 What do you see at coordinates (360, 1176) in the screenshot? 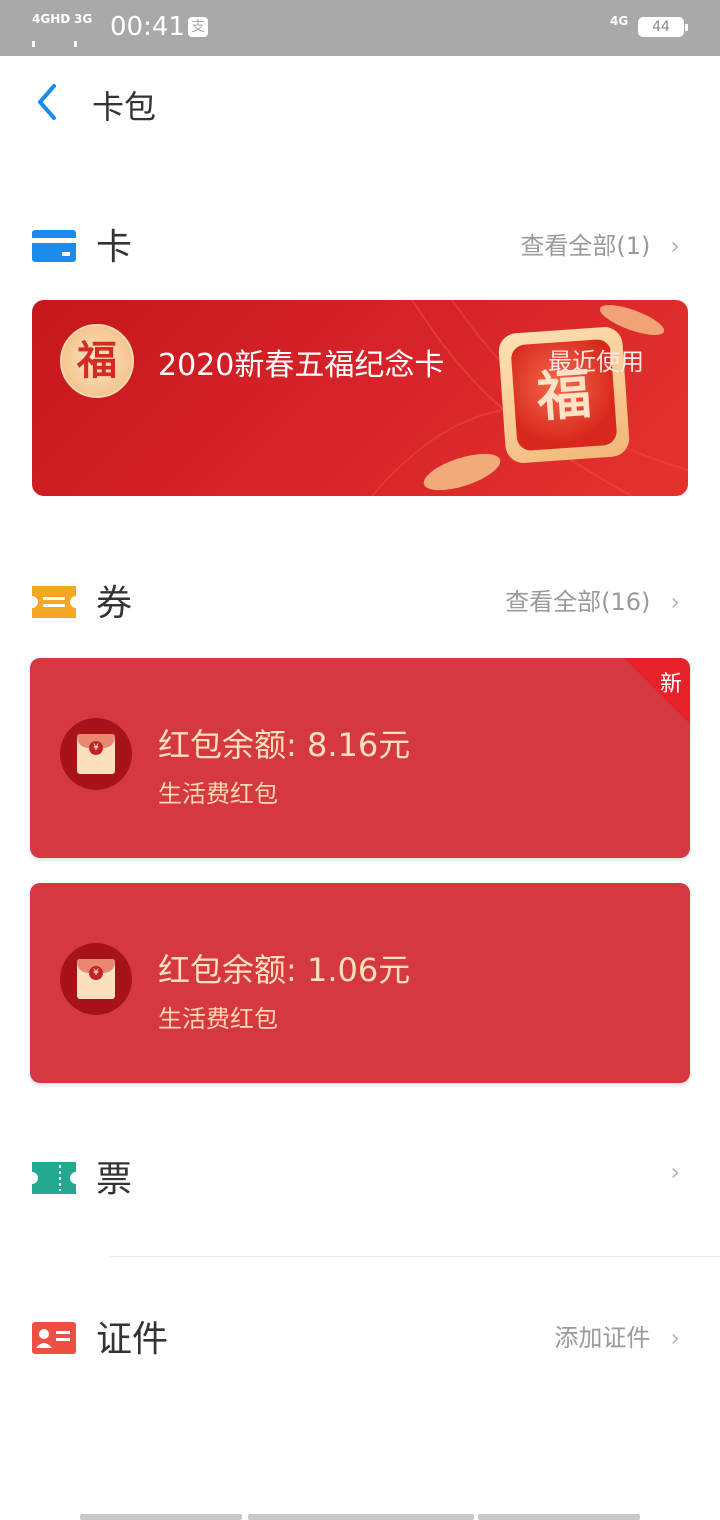
I see `tickets-section-row: 票 ›` at bounding box center [360, 1176].